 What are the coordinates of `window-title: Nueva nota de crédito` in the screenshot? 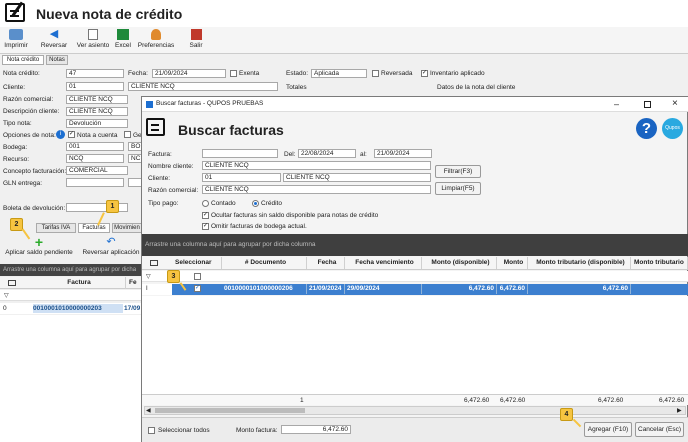 It's located at (109, 14).